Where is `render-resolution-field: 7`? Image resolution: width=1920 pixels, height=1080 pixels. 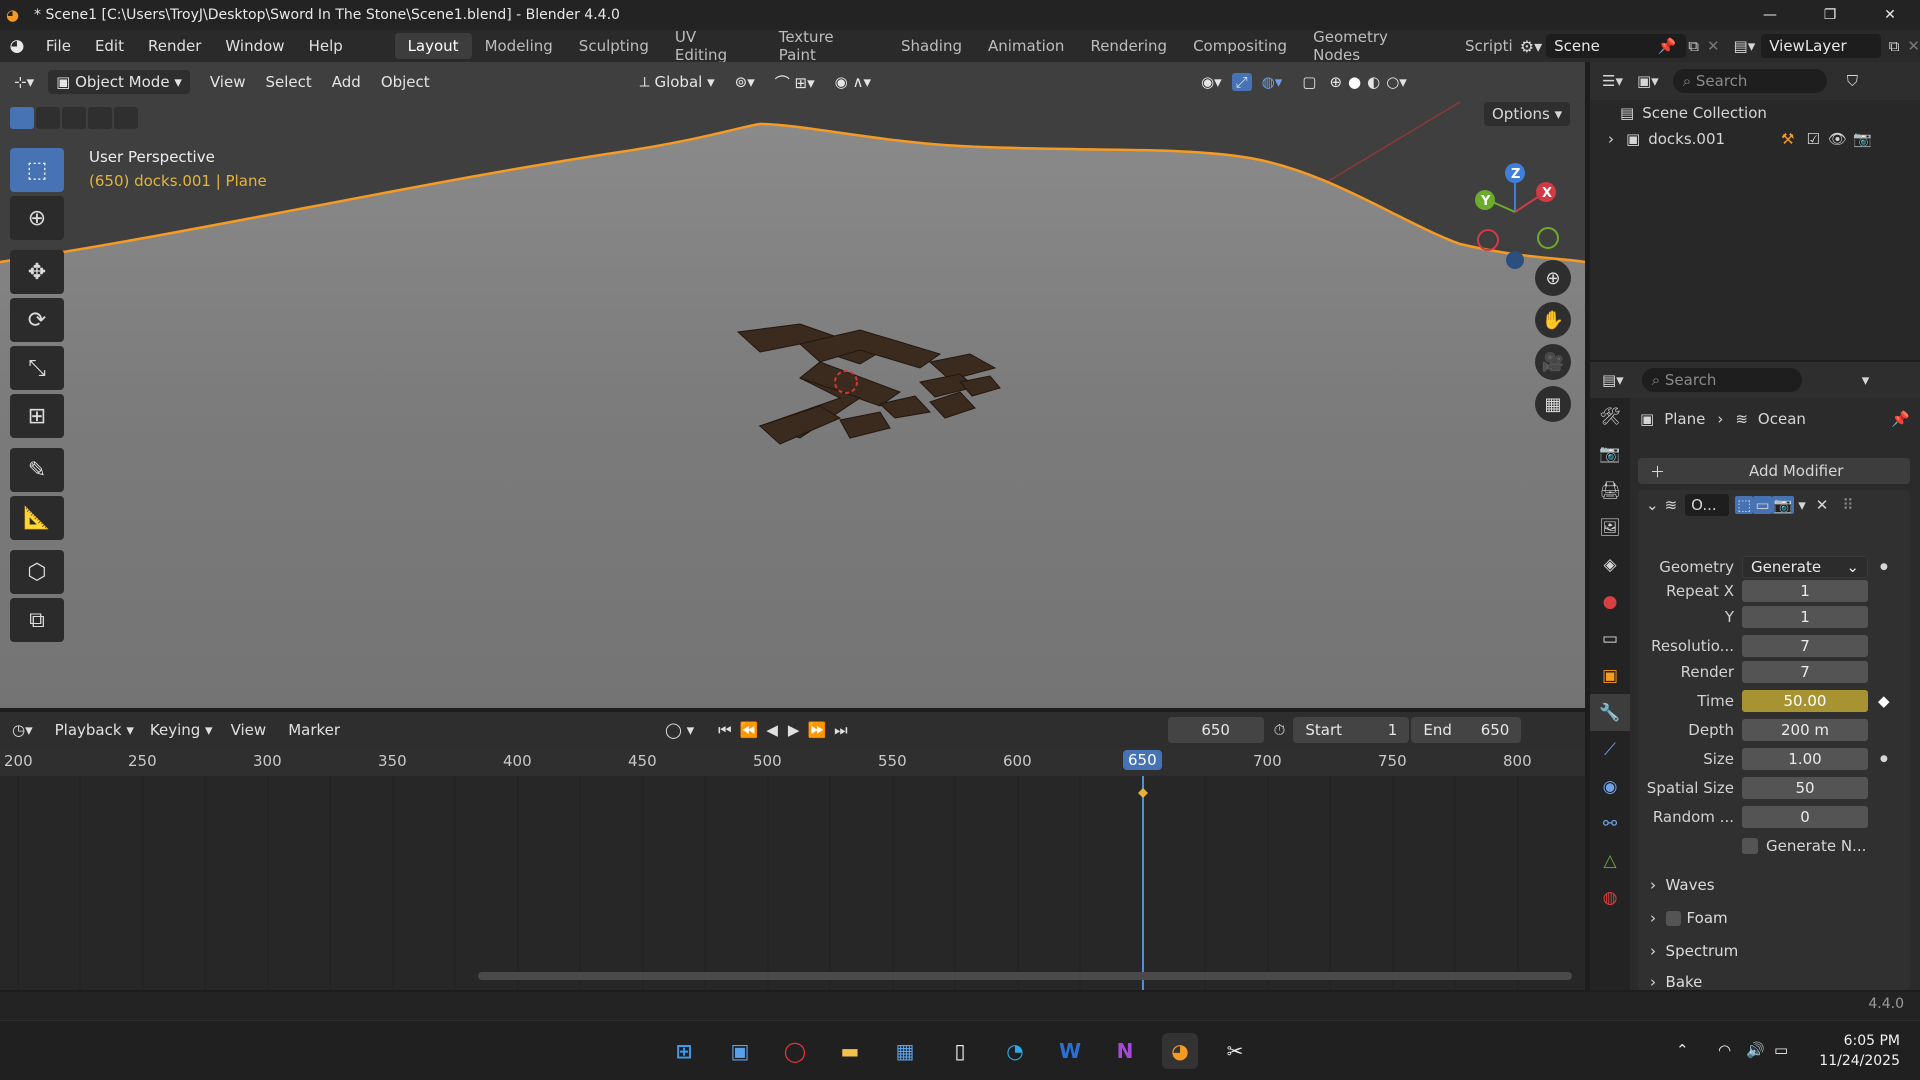
render-resolution-field: 7 is located at coordinates (1805, 672).